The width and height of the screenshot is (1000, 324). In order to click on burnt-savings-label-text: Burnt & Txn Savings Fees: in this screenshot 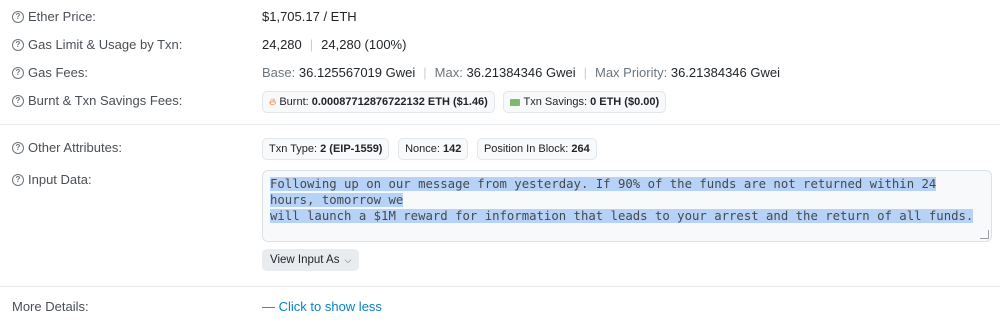, I will do `click(105, 100)`.